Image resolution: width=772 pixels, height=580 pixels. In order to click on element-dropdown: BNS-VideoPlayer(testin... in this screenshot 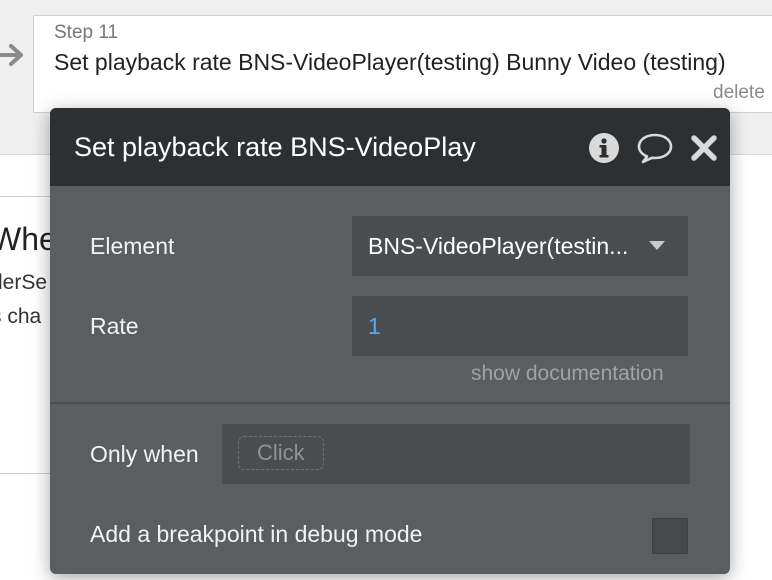, I will do `click(520, 246)`.